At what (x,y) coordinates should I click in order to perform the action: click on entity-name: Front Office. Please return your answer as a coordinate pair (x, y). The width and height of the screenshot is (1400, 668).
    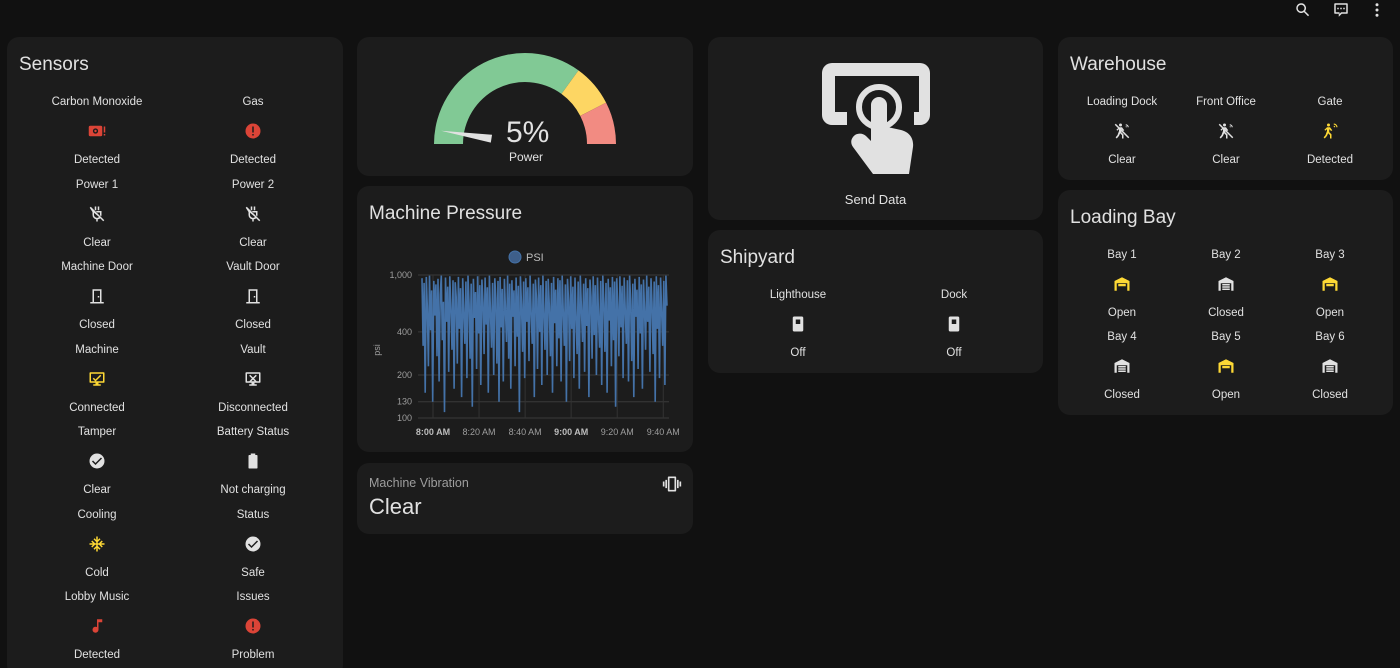
    Looking at the image, I should click on (1226, 102).